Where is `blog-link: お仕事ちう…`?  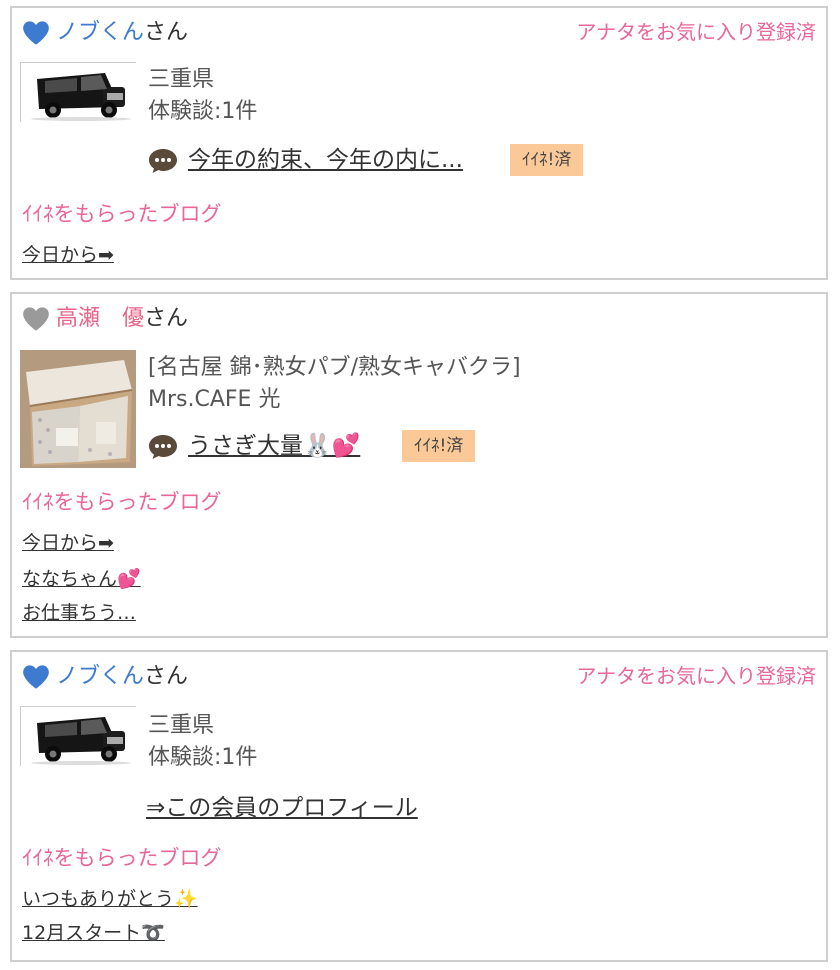 blog-link: お仕事ちう… is located at coordinates (79, 611).